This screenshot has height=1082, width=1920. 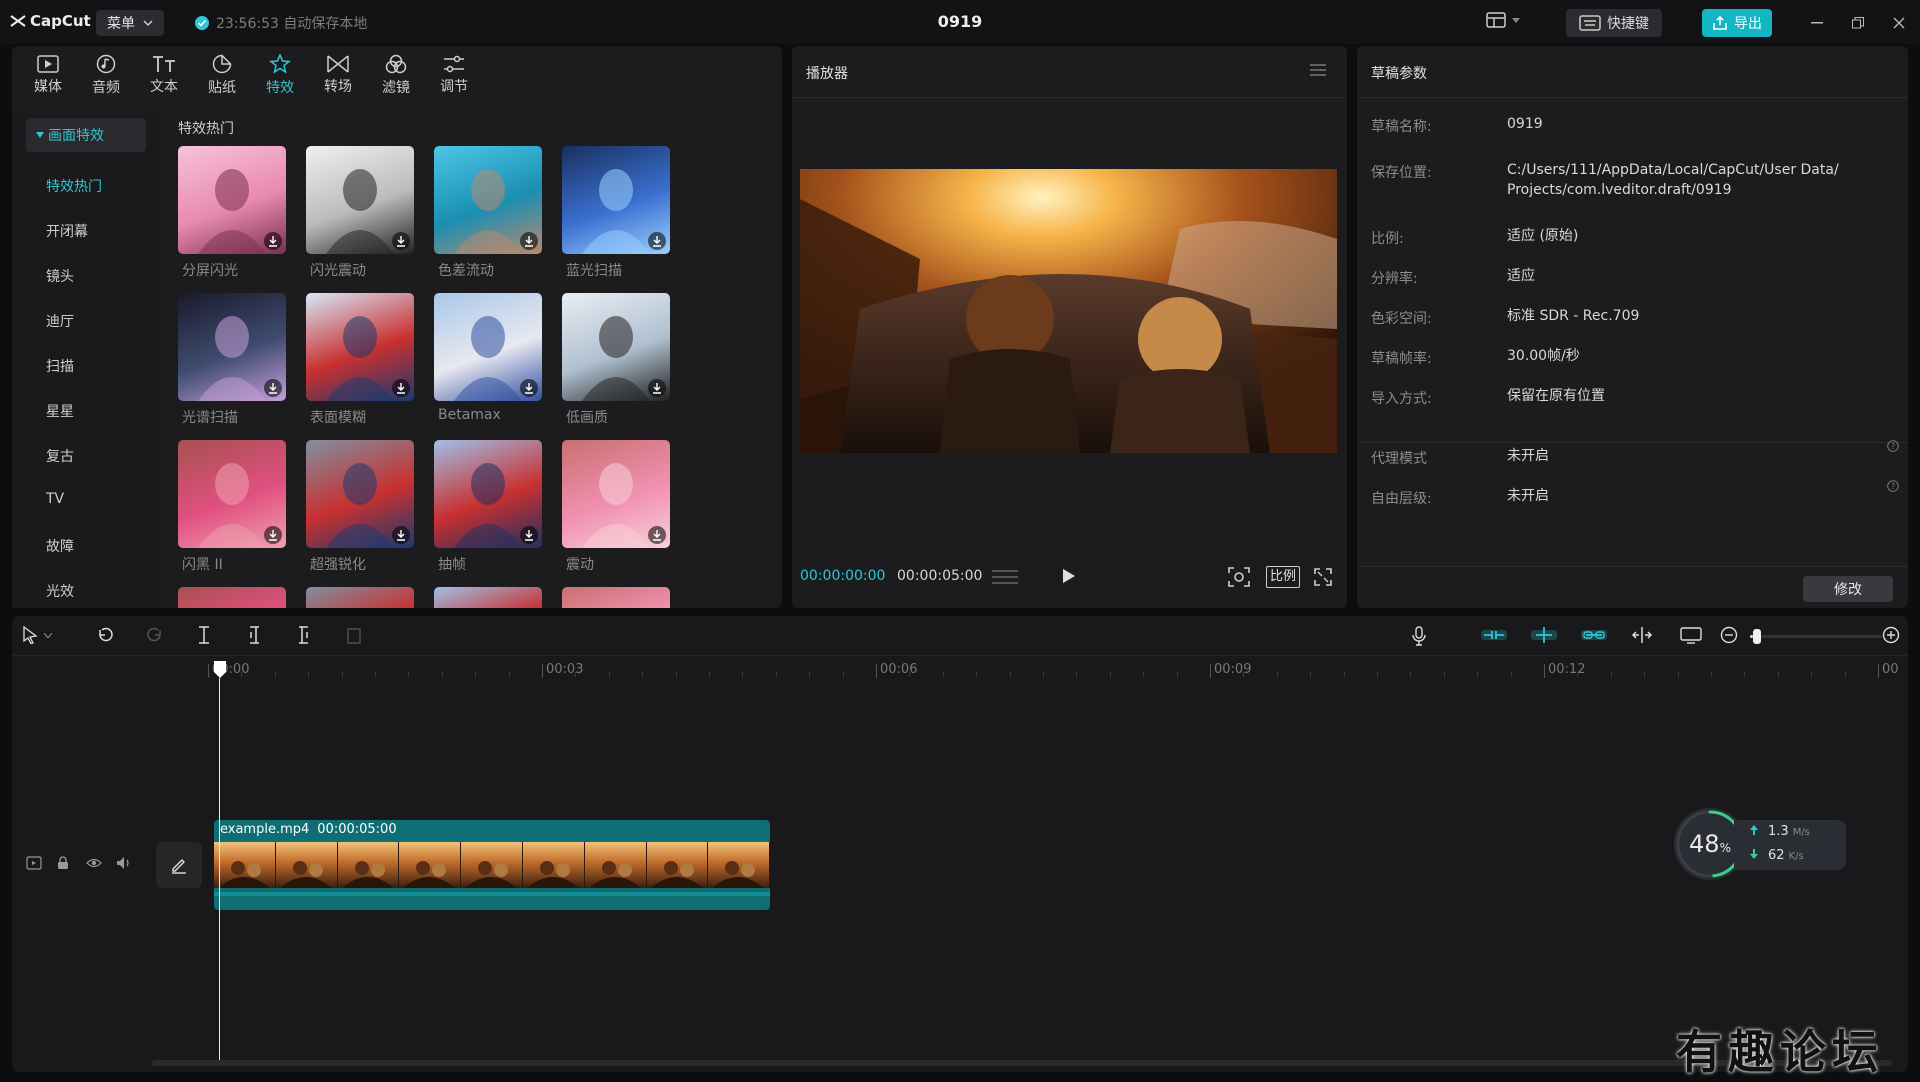 What do you see at coordinates (1858, 23) in the screenshot?
I see `restore-button` at bounding box center [1858, 23].